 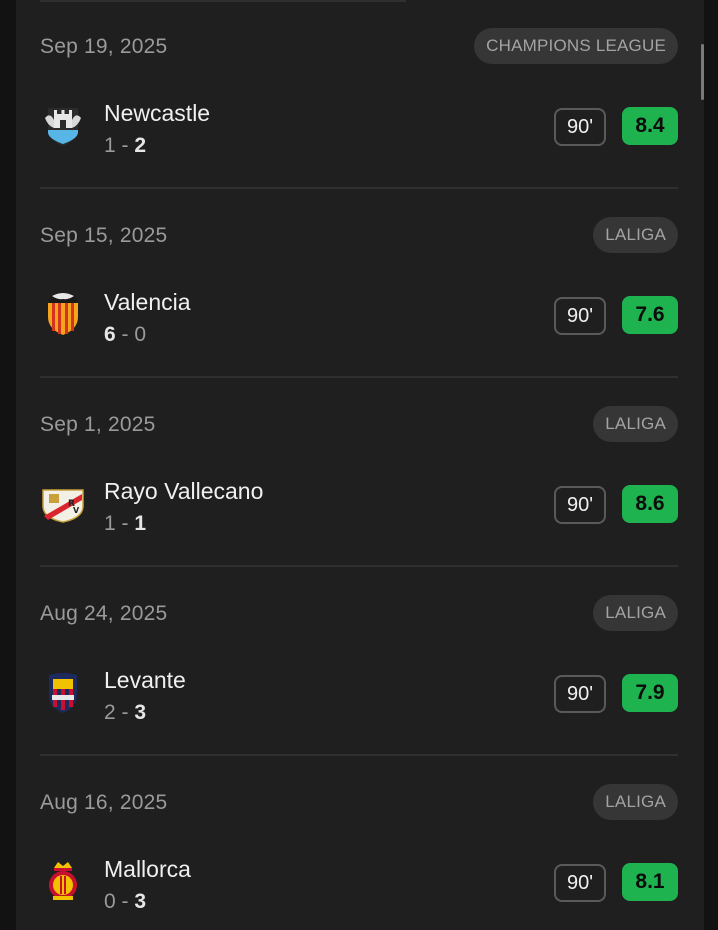 What do you see at coordinates (650, 126) in the screenshot?
I see `player-rating-badge: 8.4` at bounding box center [650, 126].